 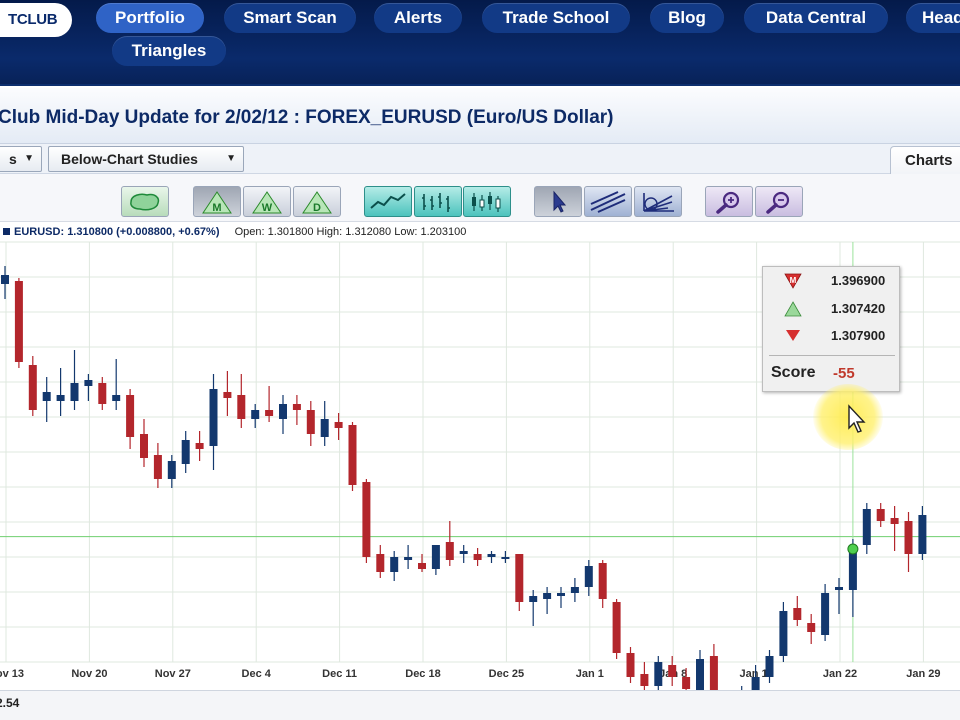 I want to click on candlestick-button, so click(x=487, y=201).